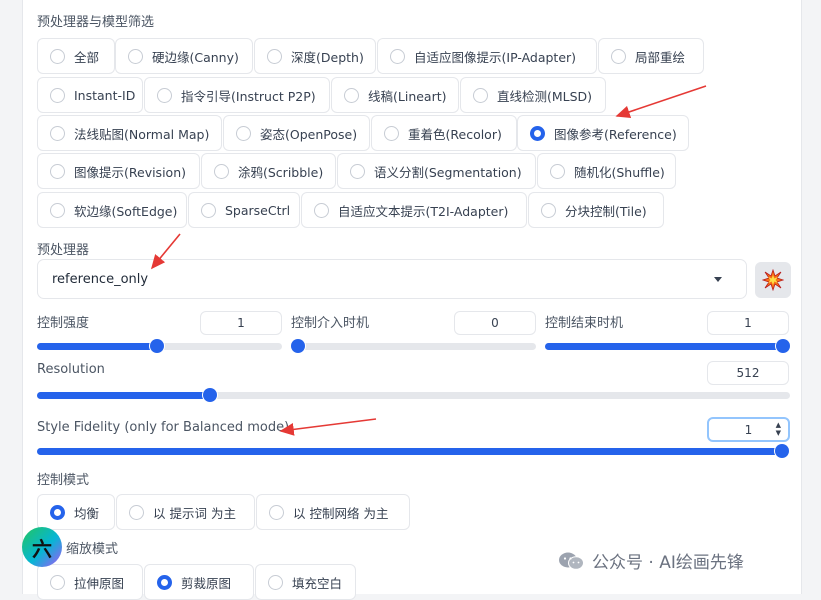  Describe the element at coordinates (661, 101) in the screenshot. I see `arrow-to-reference` at that location.